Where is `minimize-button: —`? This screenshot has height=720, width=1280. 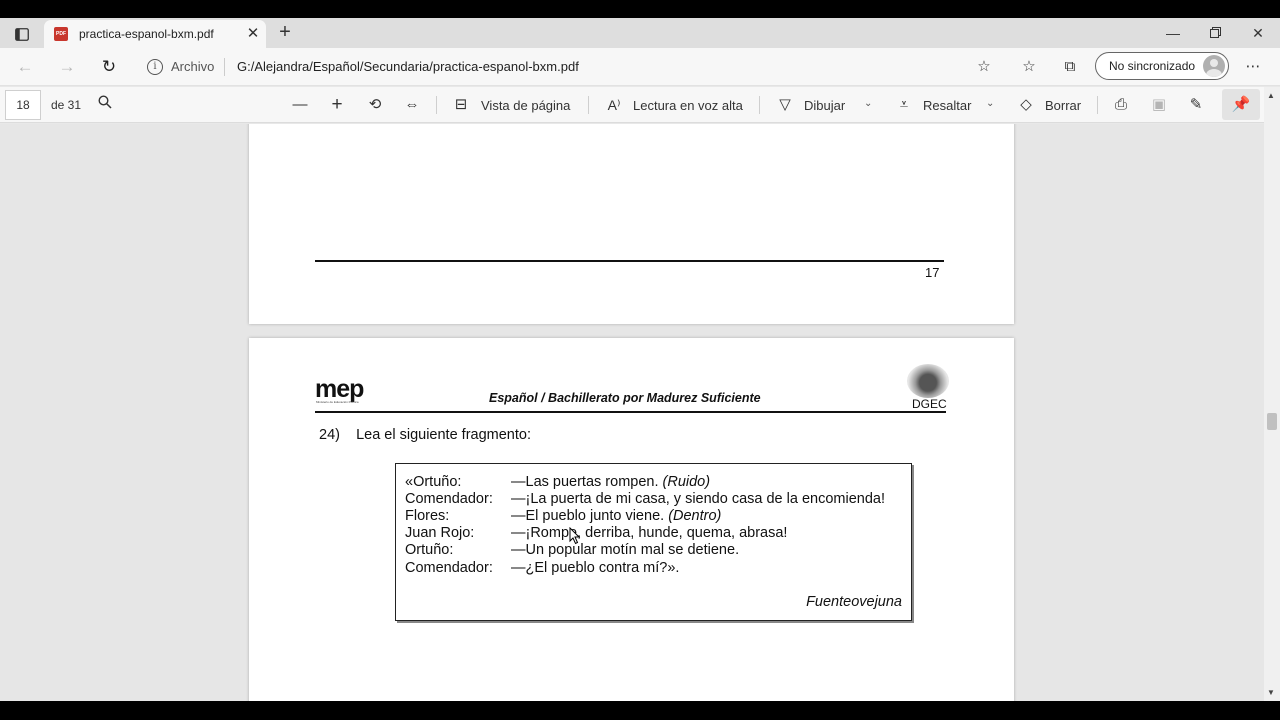
minimize-button: — is located at coordinates (1173, 33).